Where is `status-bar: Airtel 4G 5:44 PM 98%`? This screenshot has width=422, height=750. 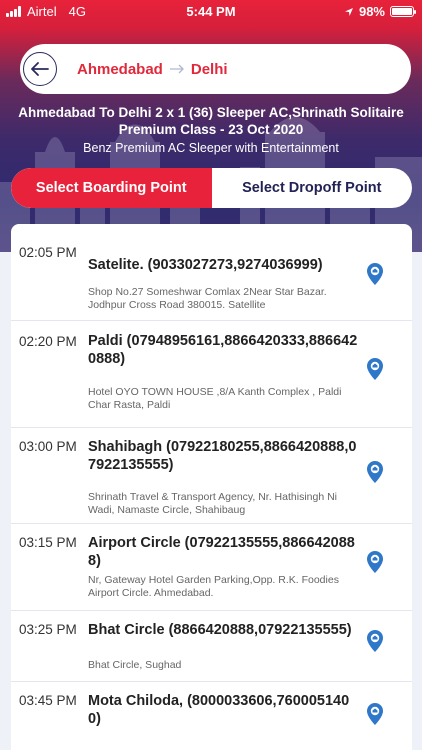 status-bar: Airtel 4G 5:44 PM 98% is located at coordinates (211, 12).